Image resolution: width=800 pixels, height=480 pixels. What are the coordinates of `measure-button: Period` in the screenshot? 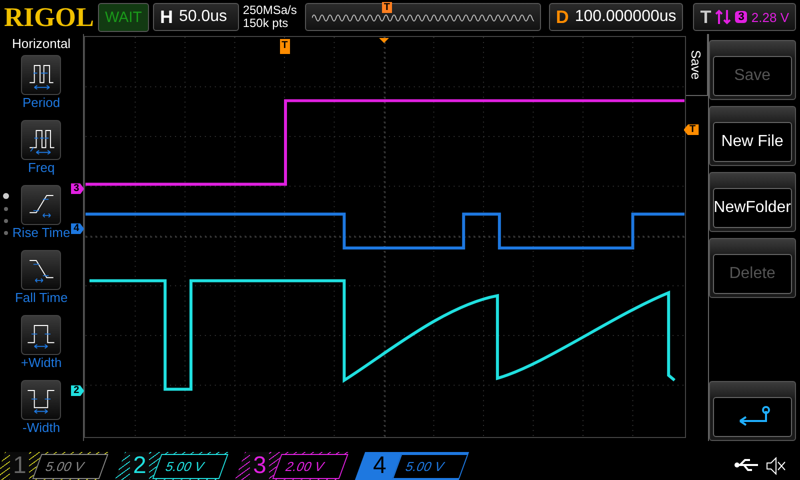 It's located at (41, 85).